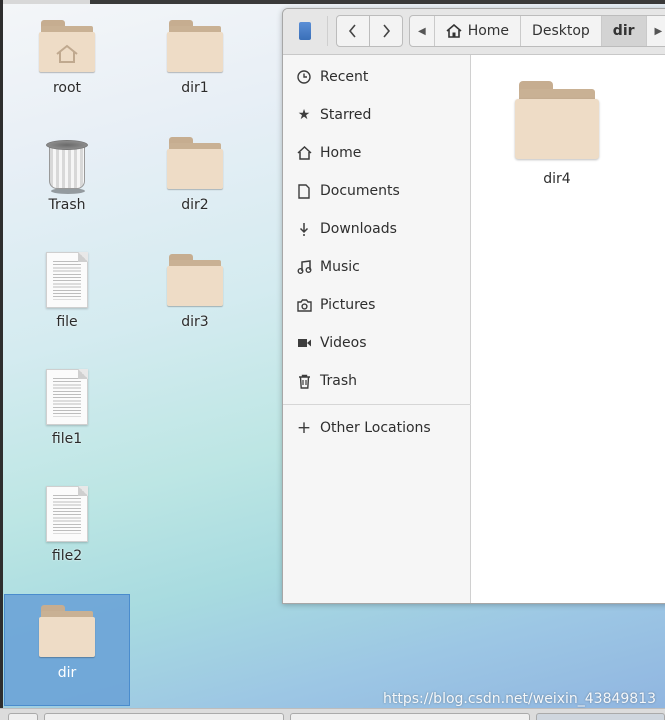  Describe the element at coordinates (195, 322) in the screenshot. I see `desktop-icon-label: dir3` at that location.